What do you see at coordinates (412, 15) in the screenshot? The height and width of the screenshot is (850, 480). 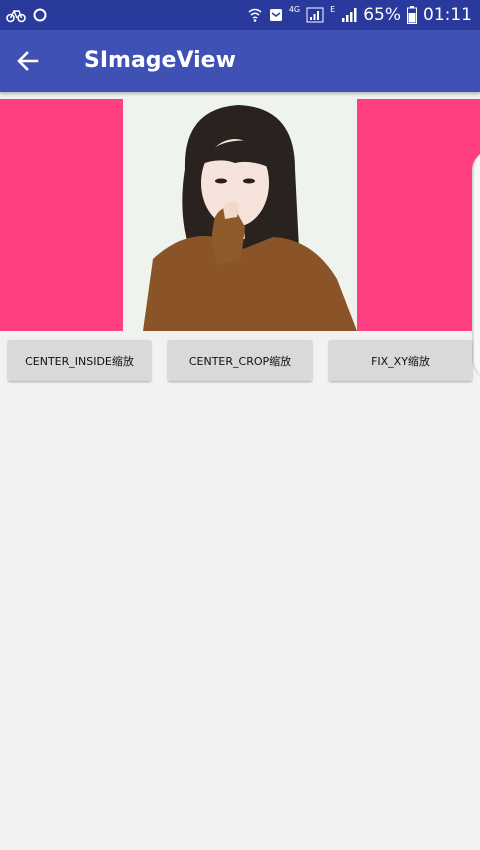 I see `battery-icon` at bounding box center [412, 15].